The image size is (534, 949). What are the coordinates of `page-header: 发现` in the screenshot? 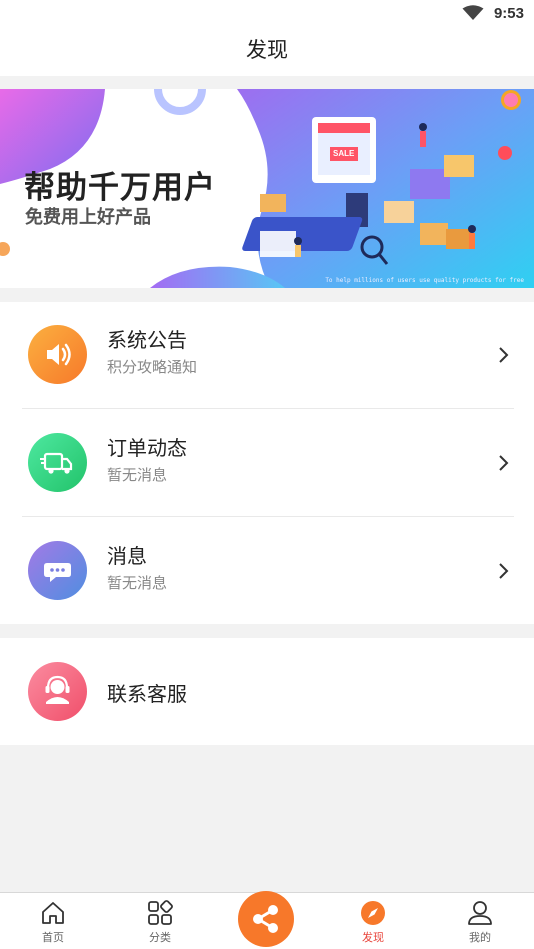 It's located at (267, 52).